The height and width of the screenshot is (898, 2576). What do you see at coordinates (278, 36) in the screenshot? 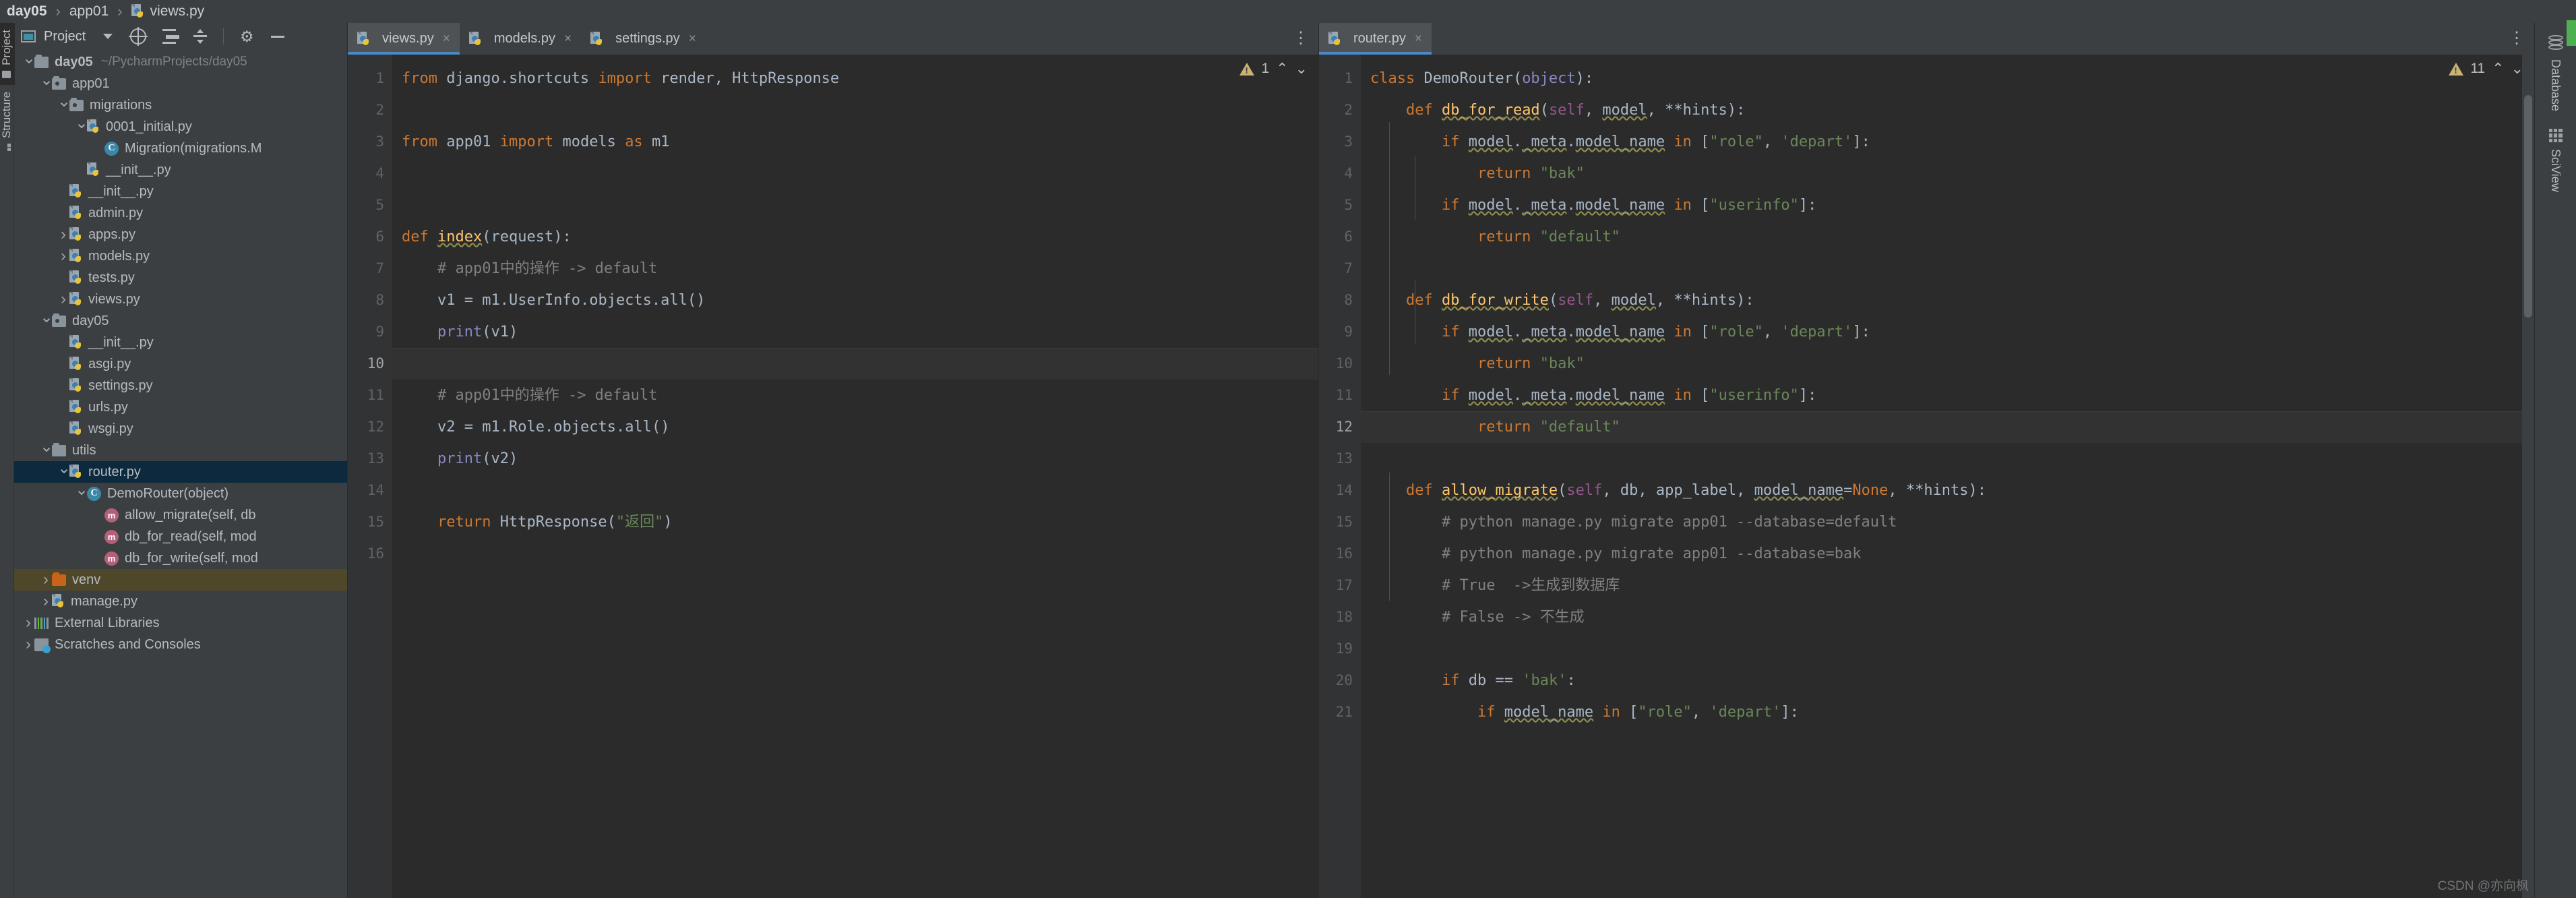
I see `hide-panel-icon` at bounding box center [278, 36].